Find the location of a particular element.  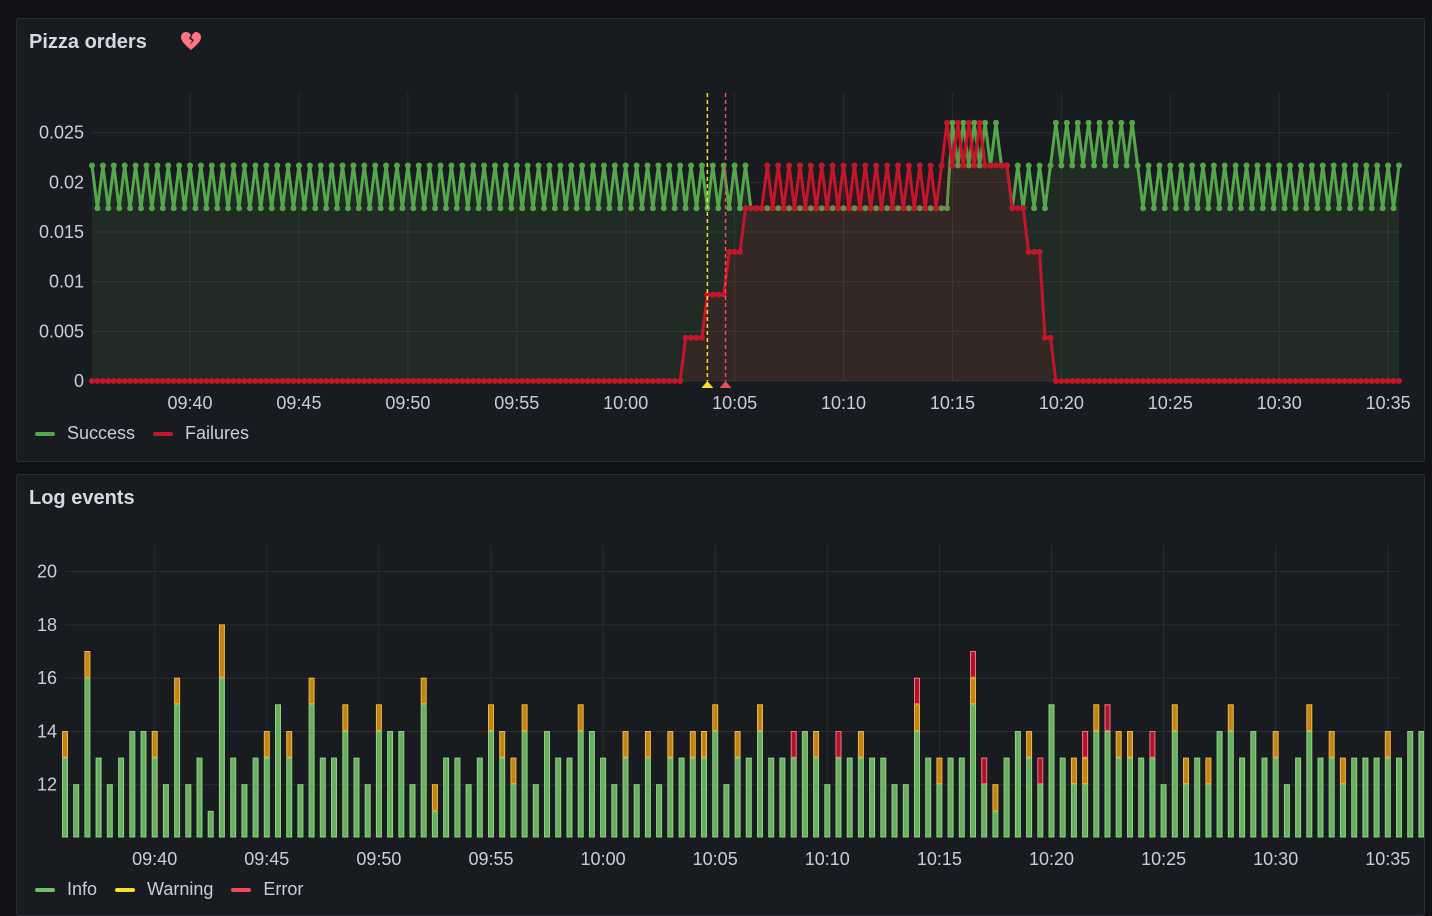

legend-item-failures: Failures is located at coordinates (201, 433).